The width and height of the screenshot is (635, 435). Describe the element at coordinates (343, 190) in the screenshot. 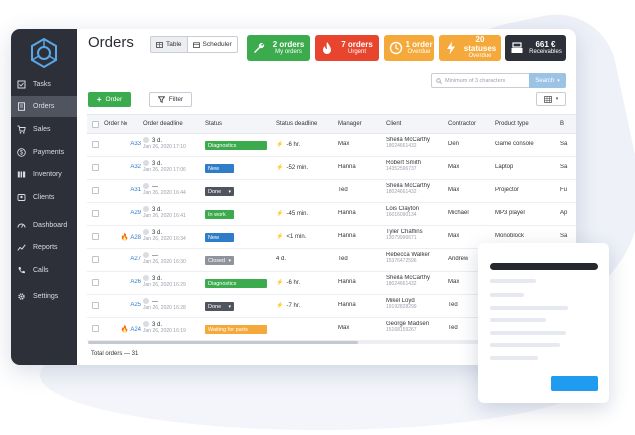

I see `manager-cell: Ted` at that location.